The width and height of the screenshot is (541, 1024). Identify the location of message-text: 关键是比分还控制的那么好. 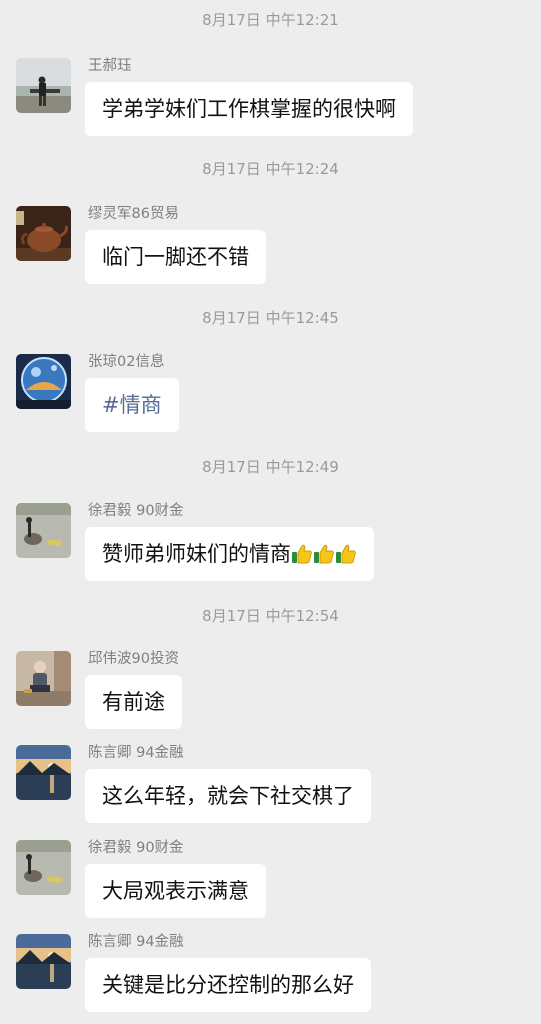
(228, 985).